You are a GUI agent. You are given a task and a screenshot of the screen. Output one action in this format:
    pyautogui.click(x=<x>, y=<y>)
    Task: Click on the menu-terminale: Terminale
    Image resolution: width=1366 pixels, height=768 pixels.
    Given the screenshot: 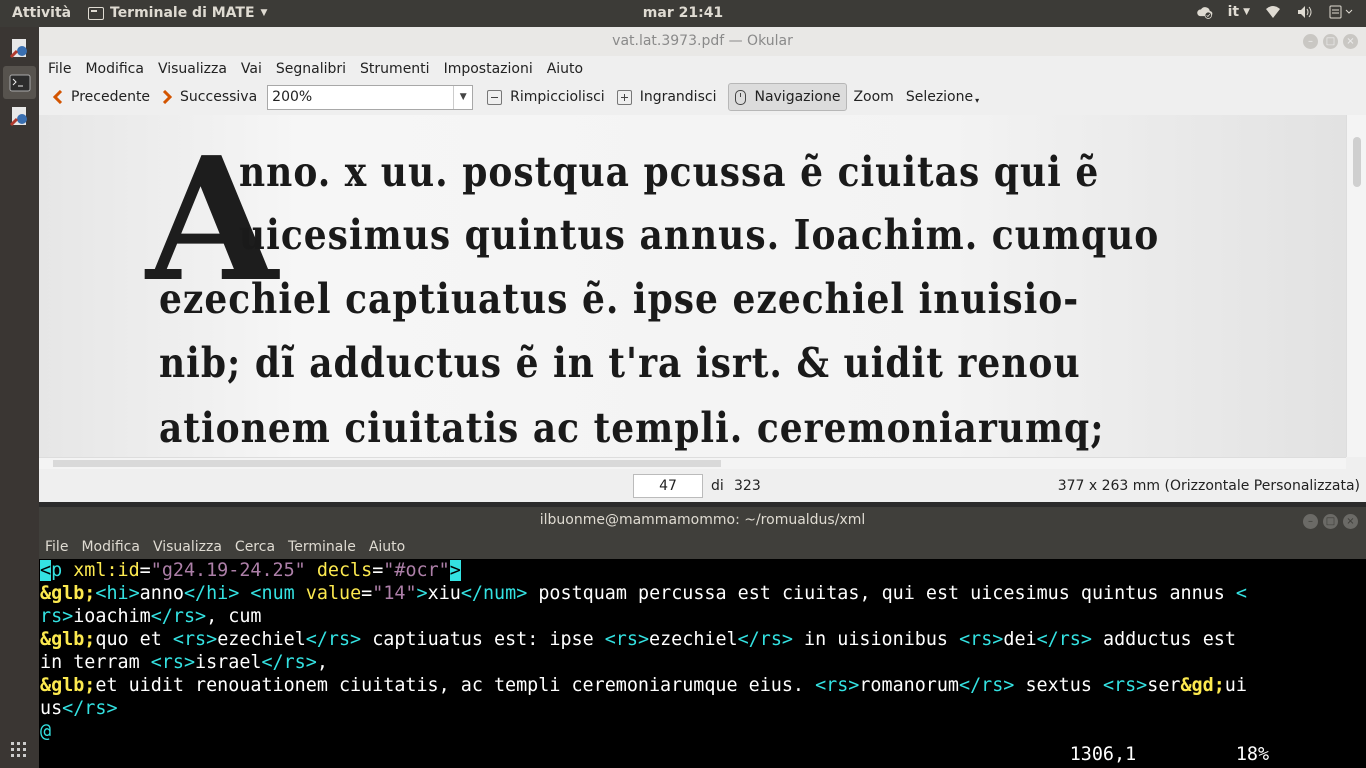 What is the action you would take?
    pyautogui.click(x=322, y=547)
    